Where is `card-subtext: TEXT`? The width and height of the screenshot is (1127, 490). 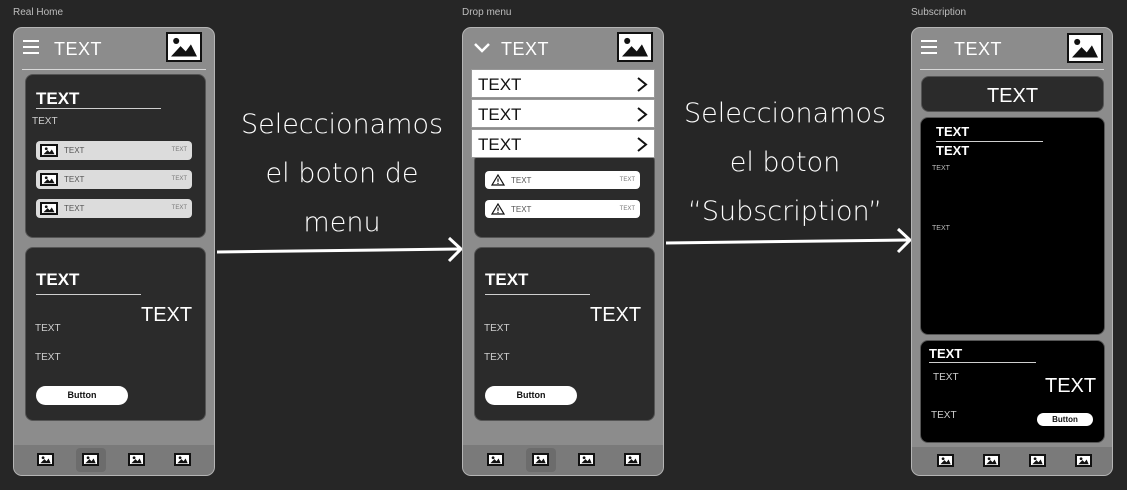 card-subtext: TEXT is located at coordinates (45, 121).